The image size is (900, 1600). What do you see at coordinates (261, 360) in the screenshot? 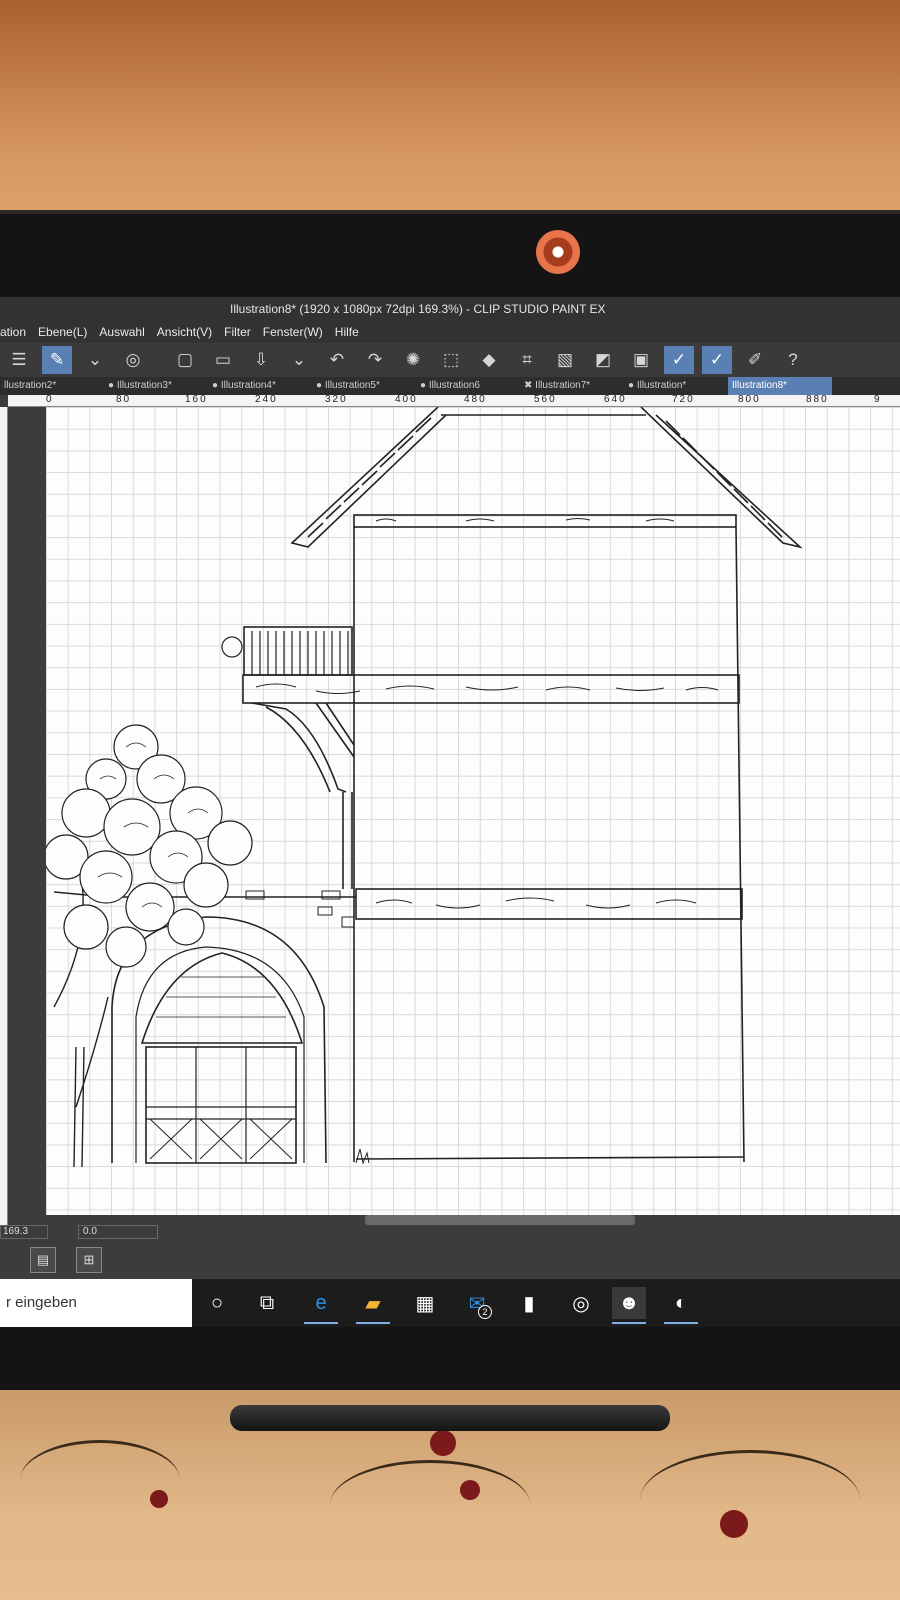
I see `save-icon: ⇩` at bounding box center [261, 360].